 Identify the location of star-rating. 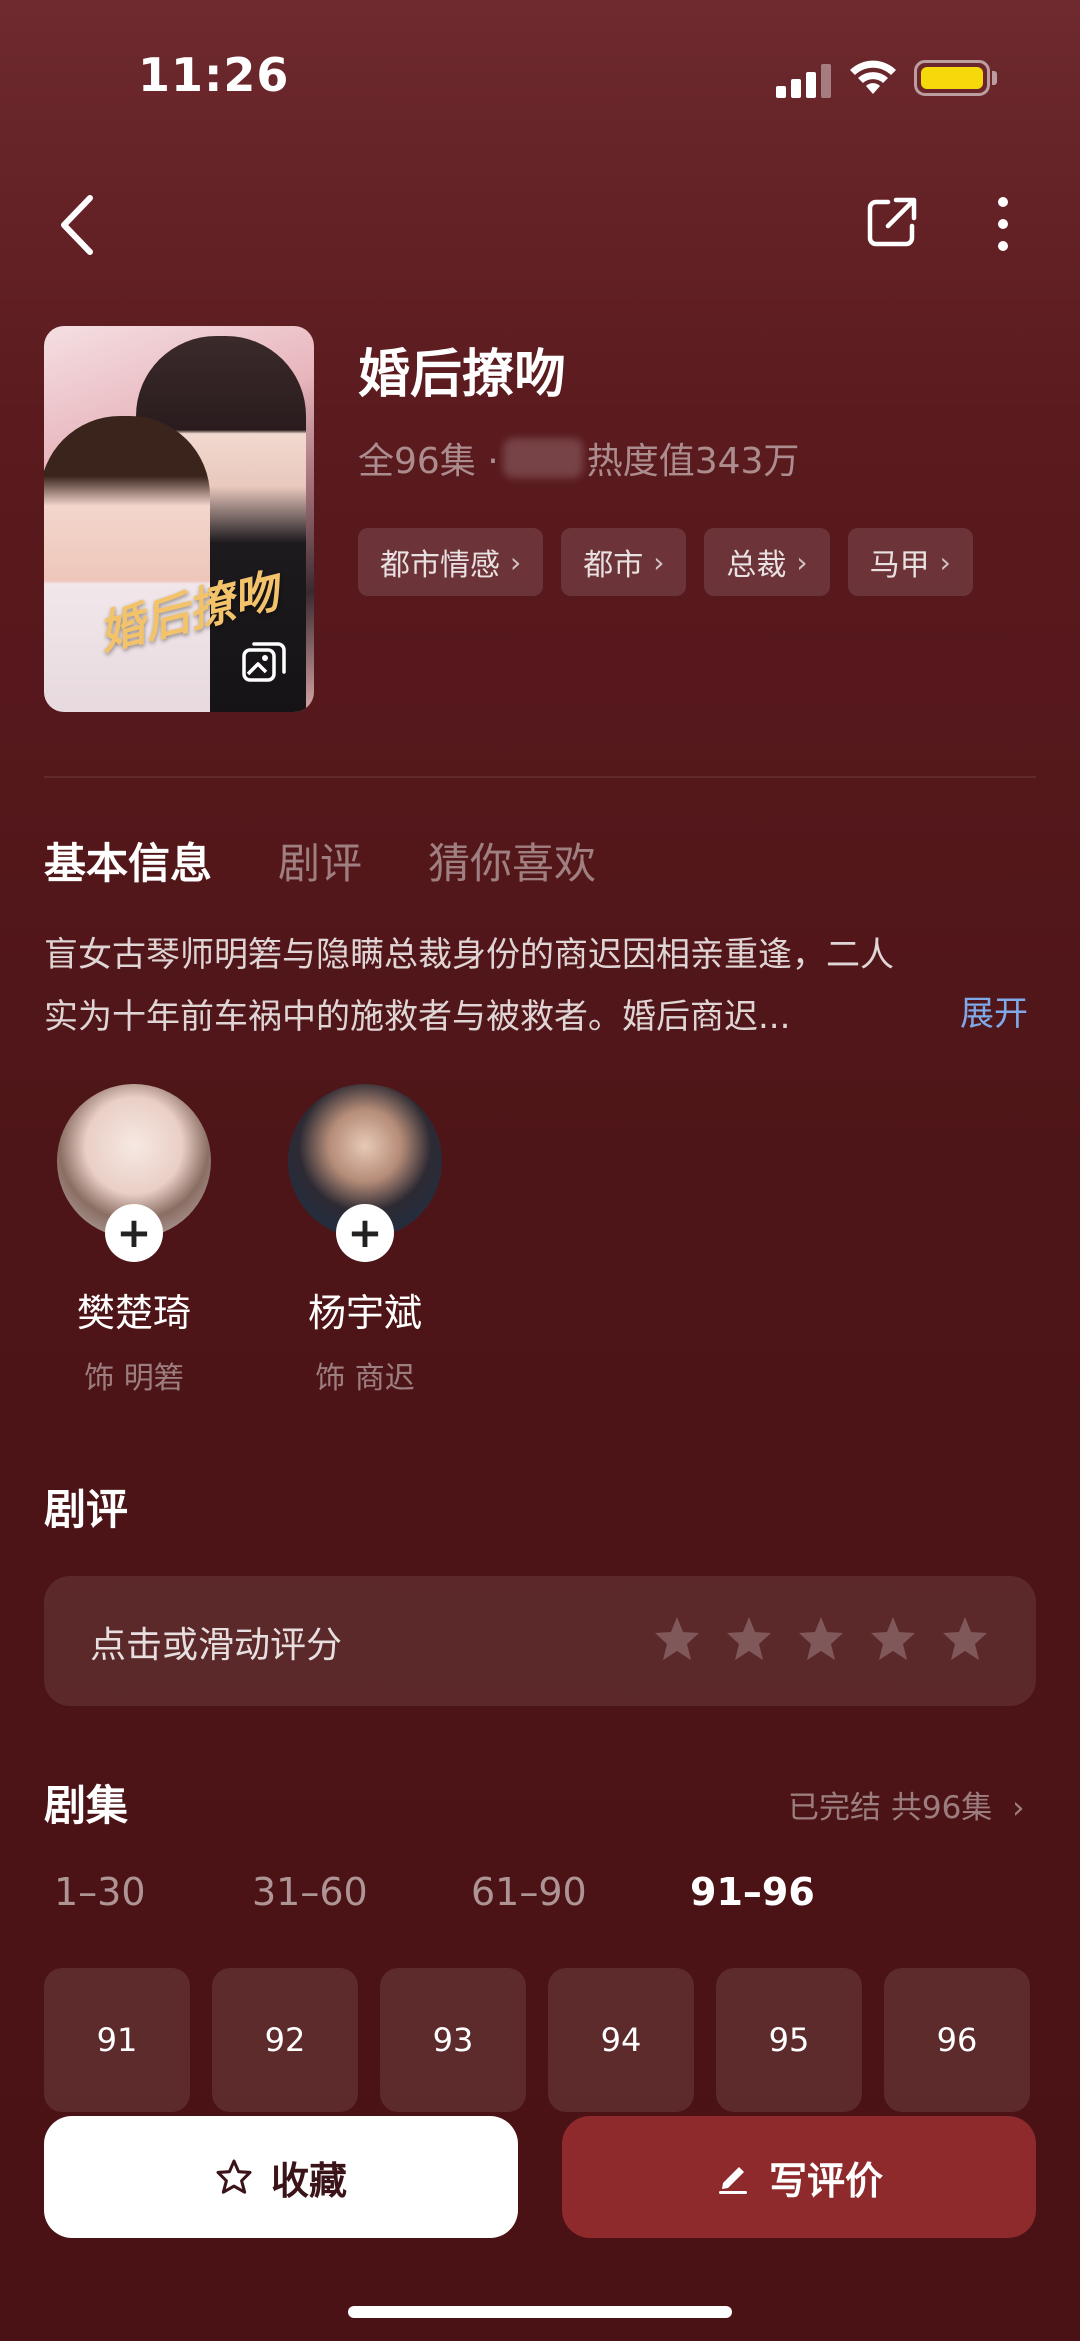
(821, 1639).